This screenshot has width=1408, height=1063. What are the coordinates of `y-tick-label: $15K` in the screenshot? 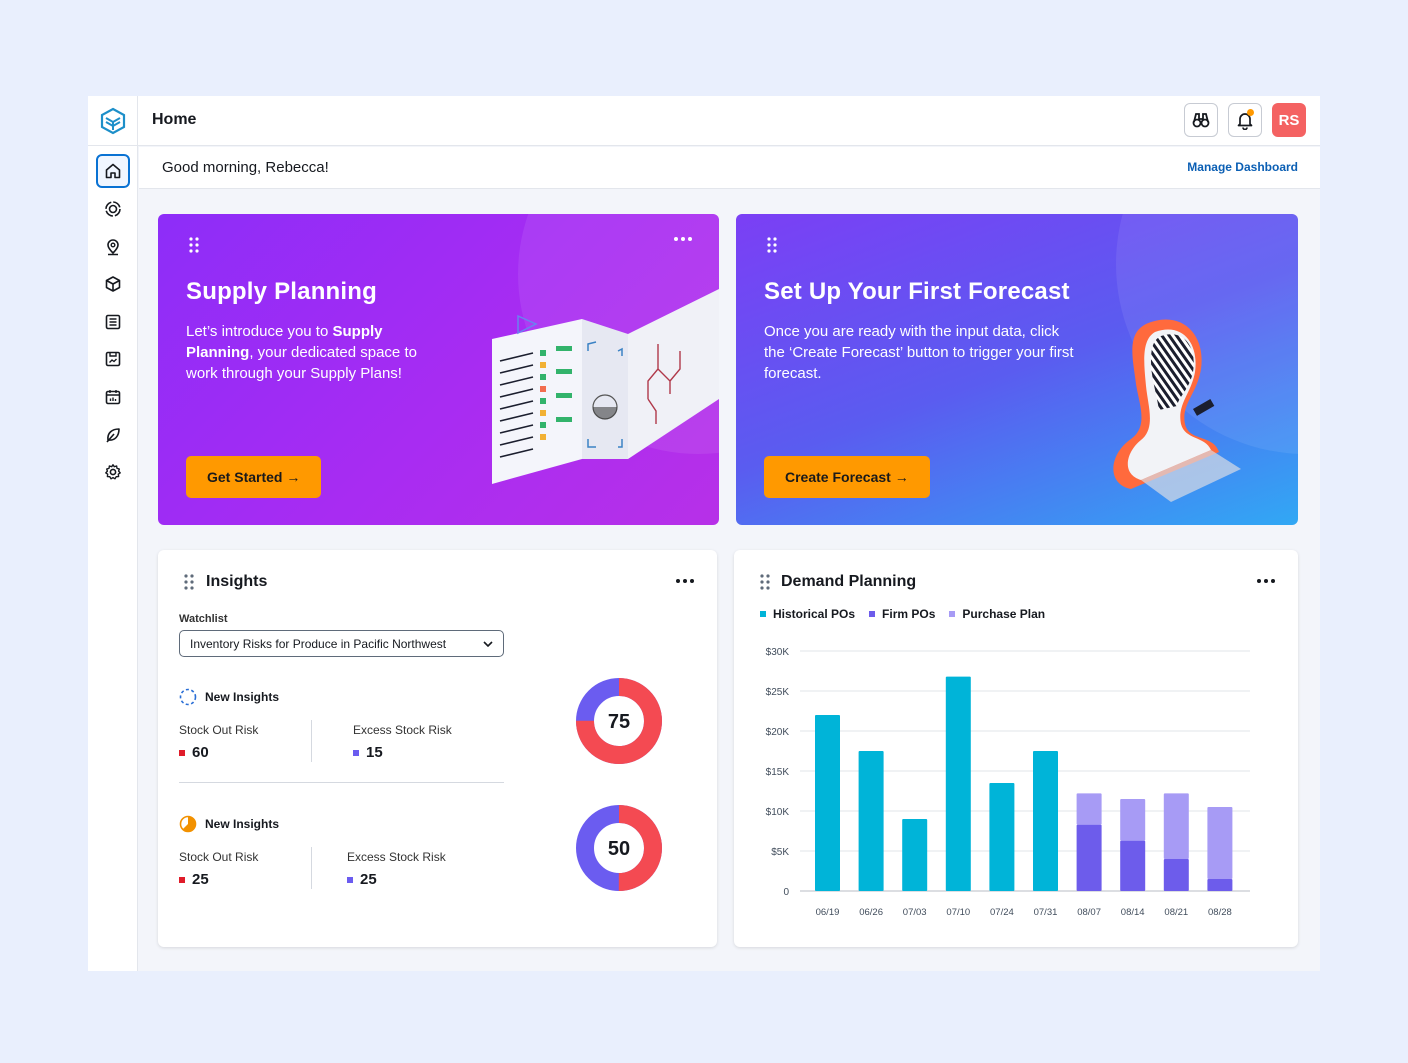 It's located at (778, 772).